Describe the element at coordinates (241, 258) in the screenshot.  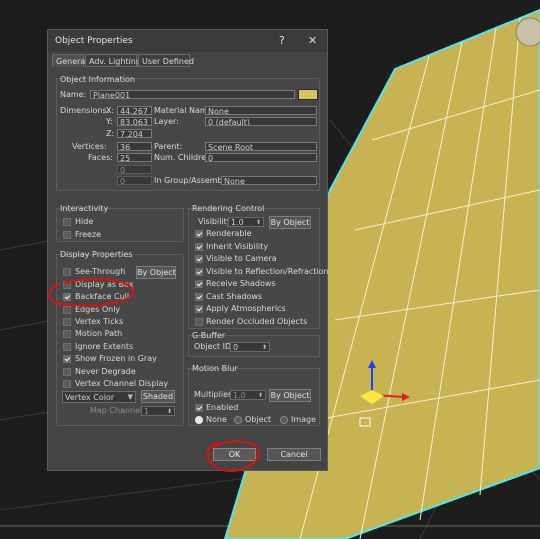
I see `visible-to-camera-label: Visible to Camera` at that location.